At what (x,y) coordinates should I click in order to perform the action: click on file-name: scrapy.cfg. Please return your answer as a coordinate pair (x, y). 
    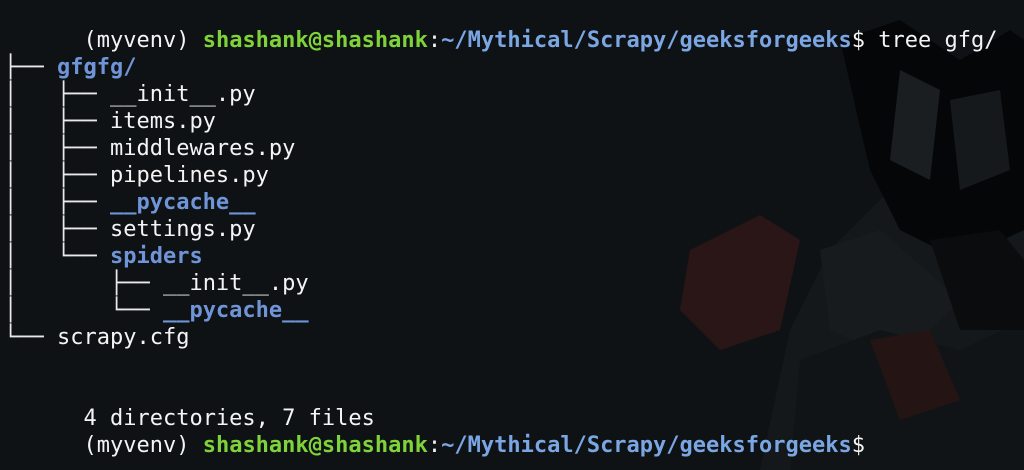
    Looking at the image, I should click on (123, 337).